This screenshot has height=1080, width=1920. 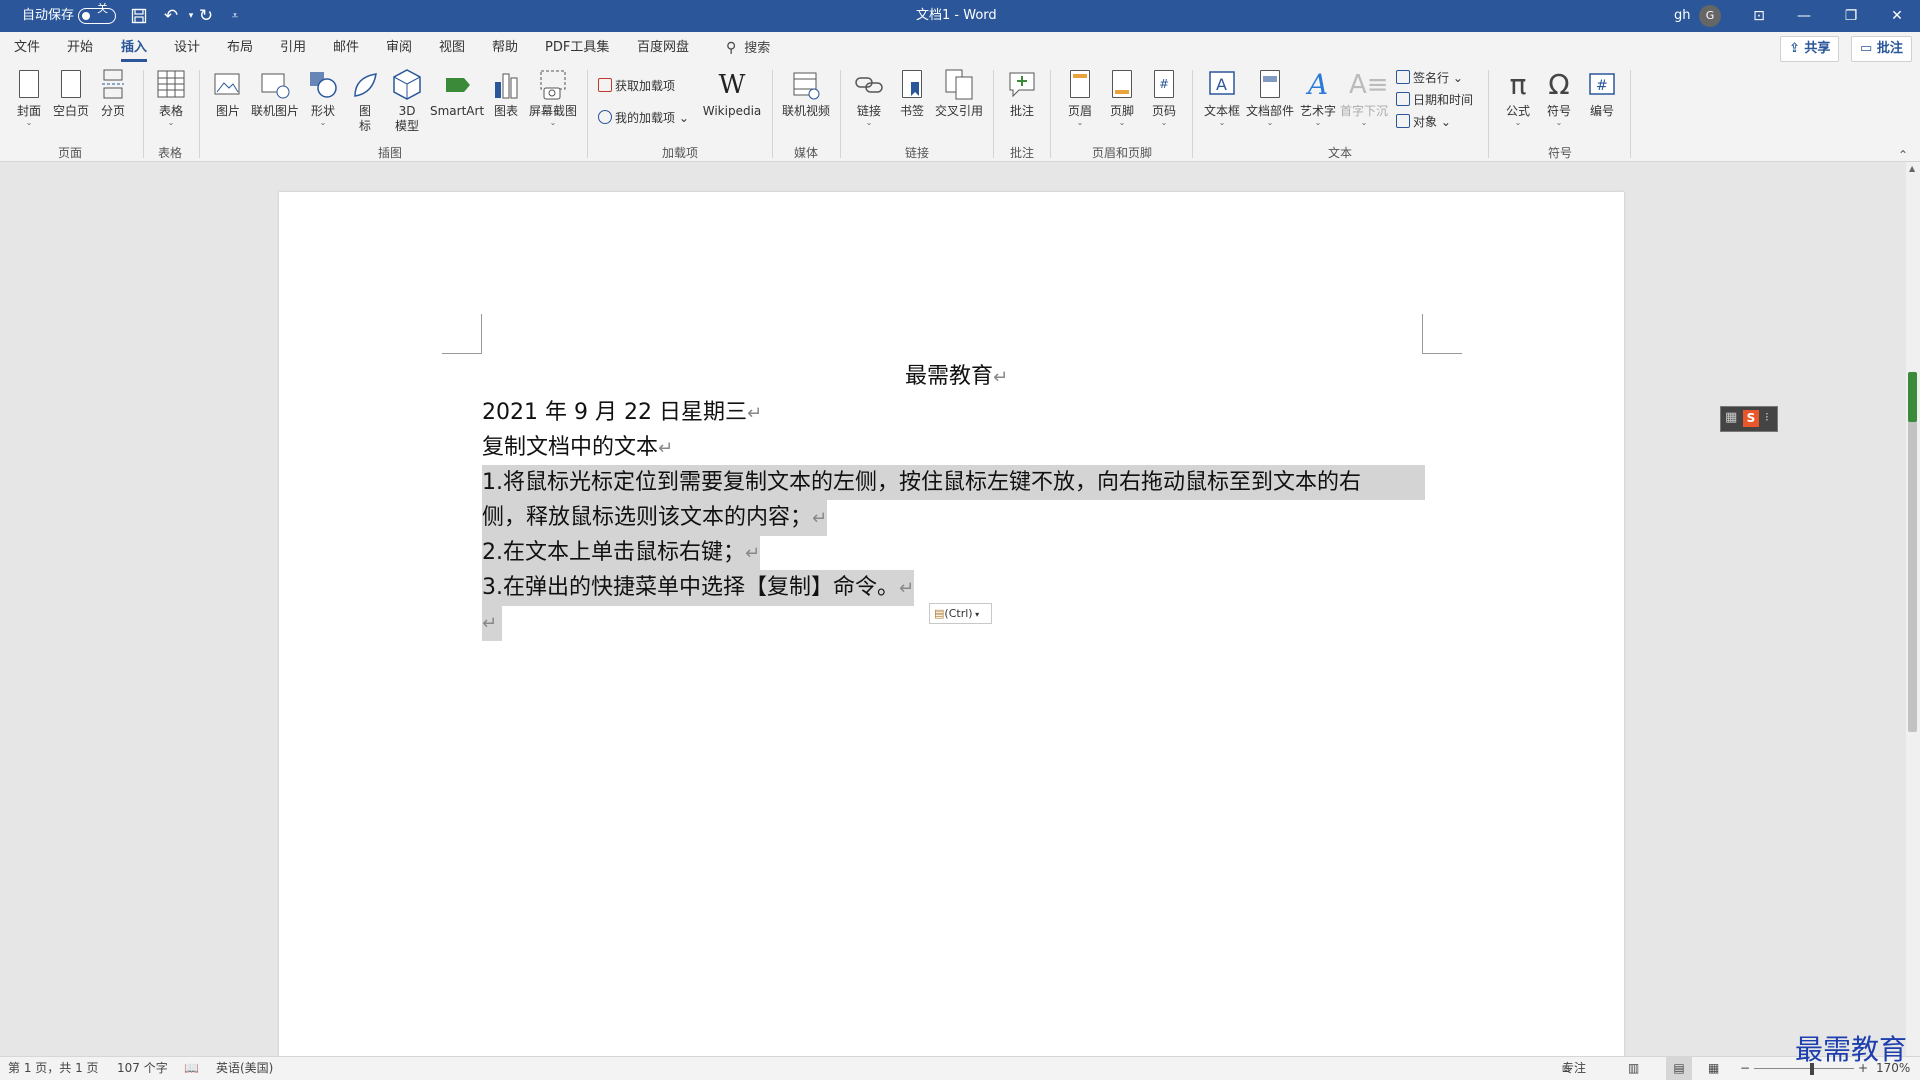 I want to click on tab-baidu-netdisk: 百度网盘, so click(x=663, y=48).